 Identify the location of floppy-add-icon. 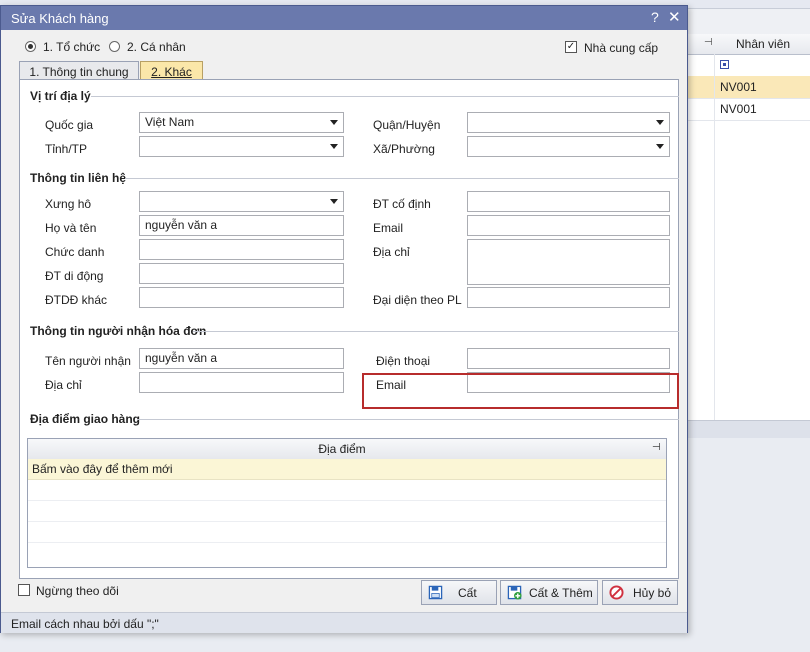
(514, 592).